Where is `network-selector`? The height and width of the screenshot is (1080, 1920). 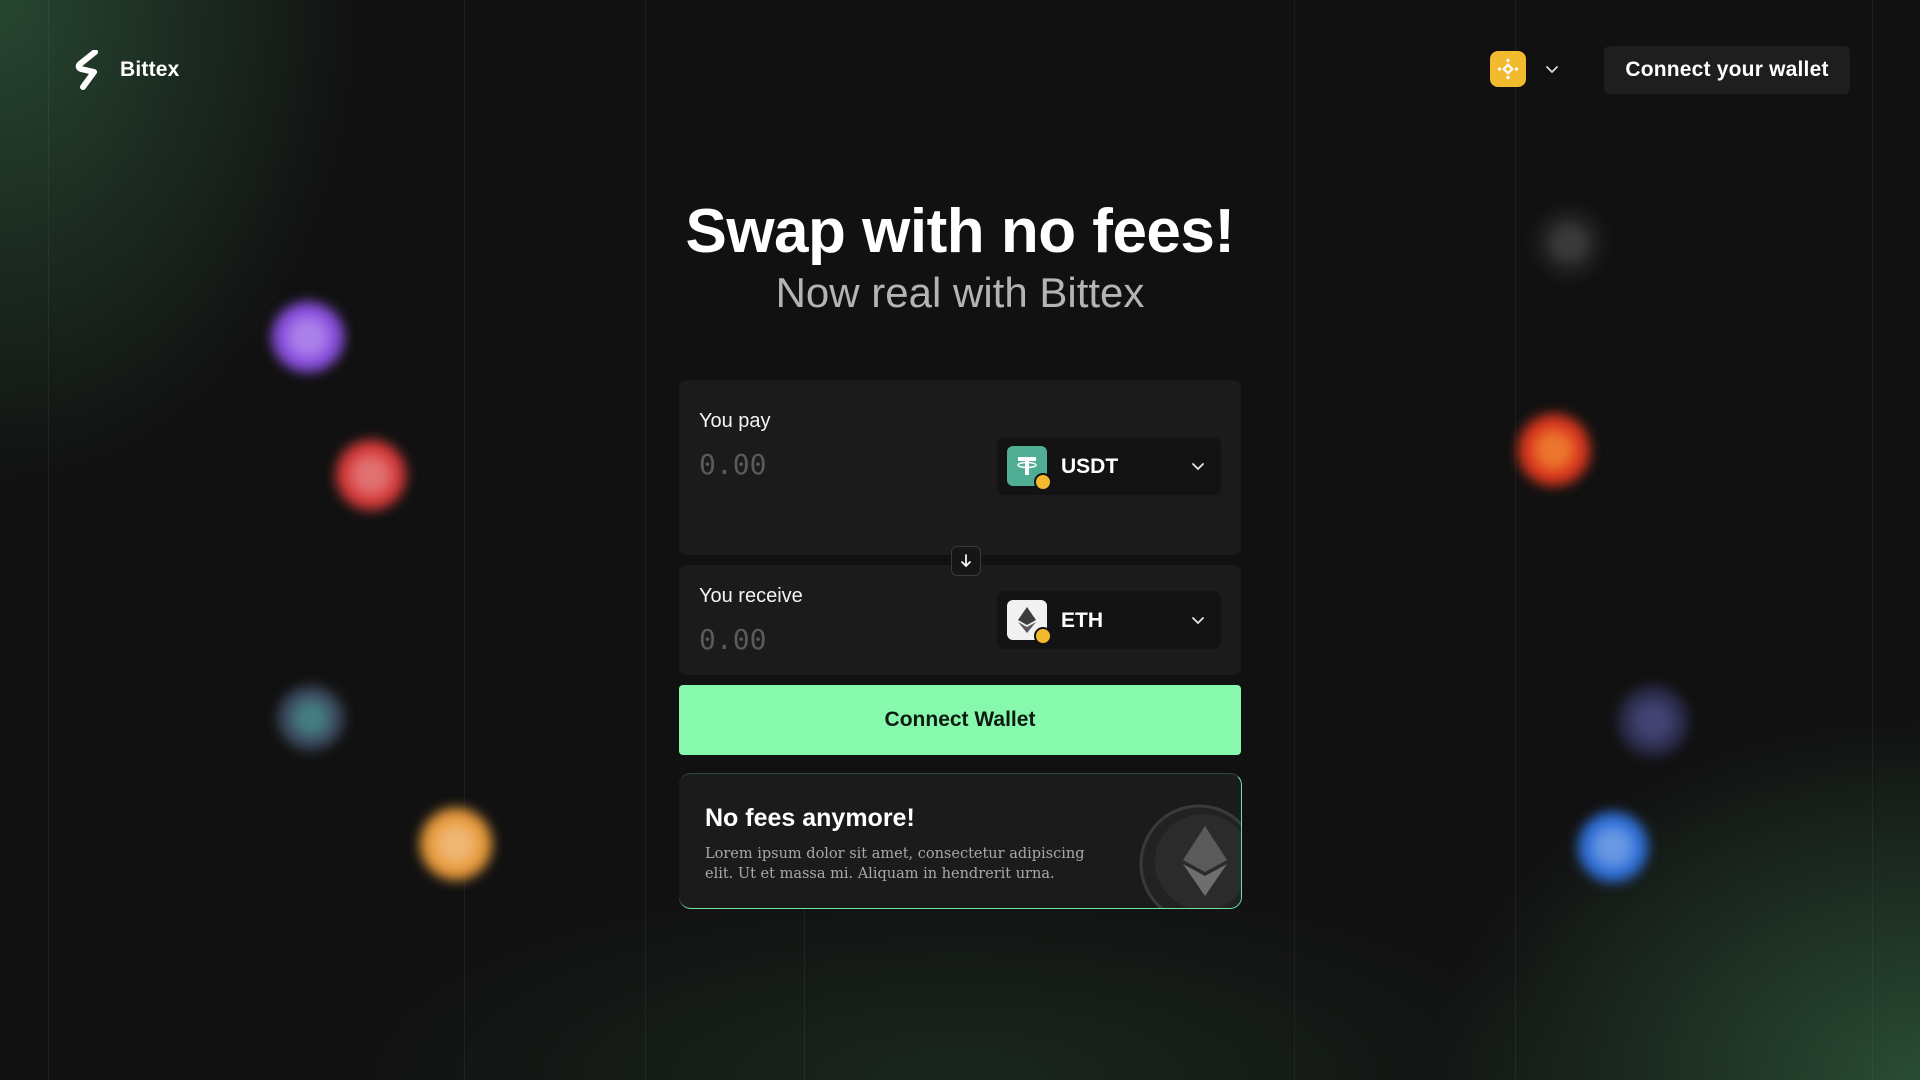 network-selector is located at coordinates (1525, 69).